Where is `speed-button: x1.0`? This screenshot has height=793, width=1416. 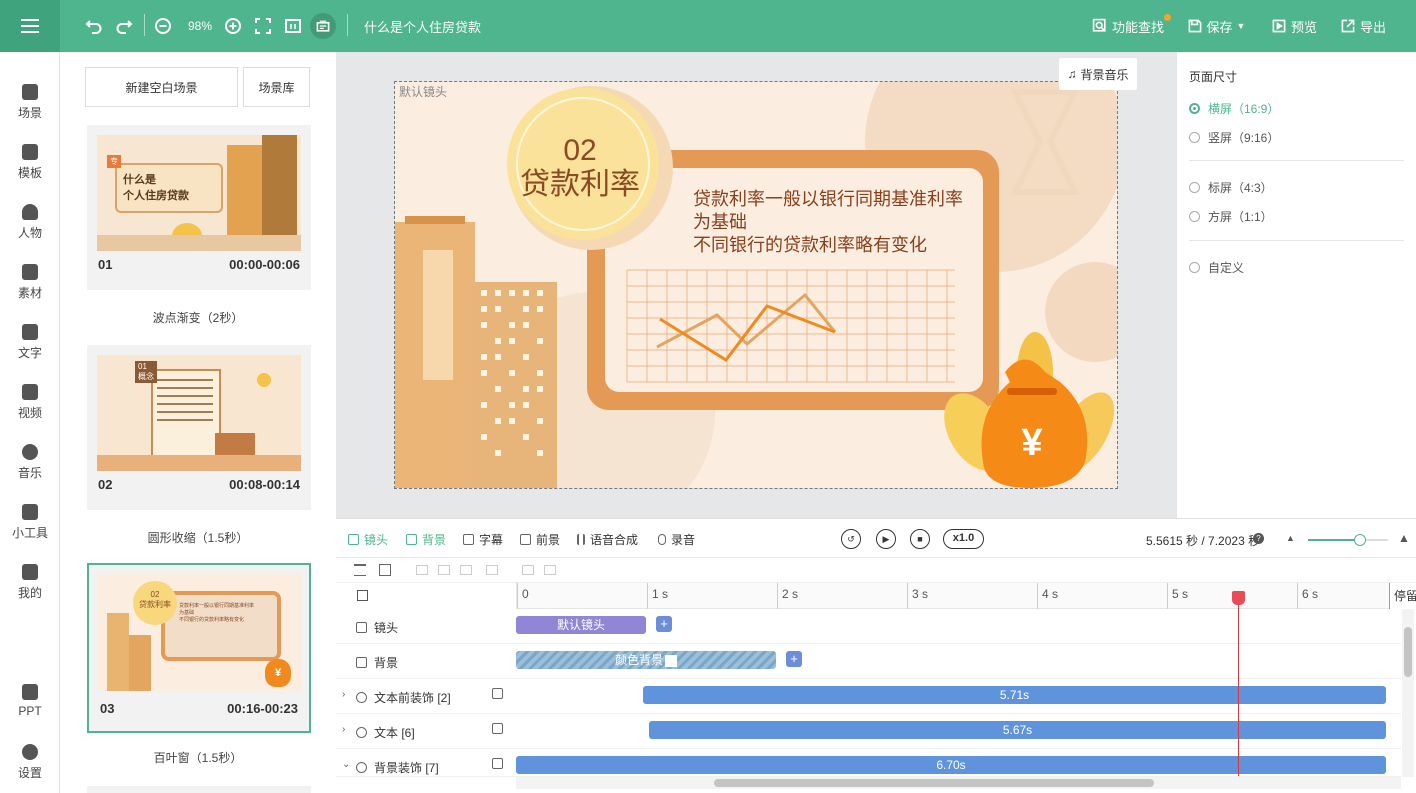 speed-button: x1.0 is located at coordinates (963, 539).